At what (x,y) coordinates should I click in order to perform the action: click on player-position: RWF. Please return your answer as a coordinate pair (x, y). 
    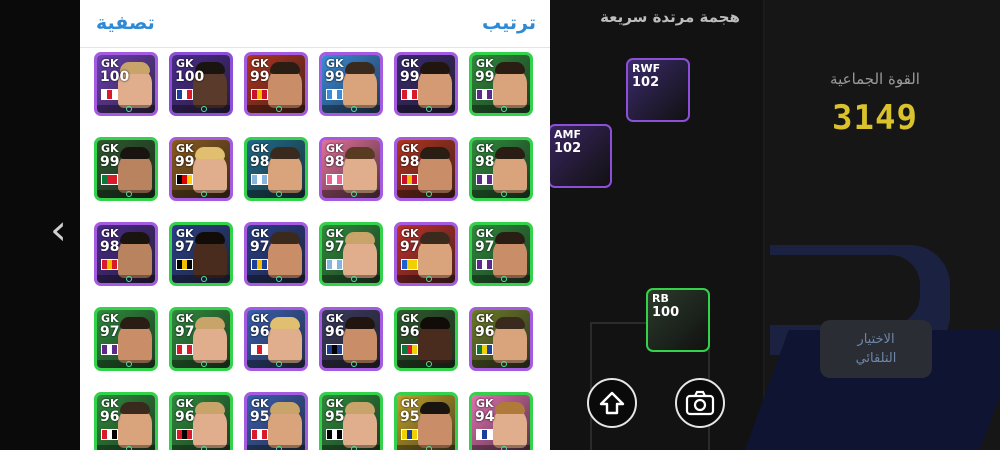
    Looking at the image, I should click on (646, 68).